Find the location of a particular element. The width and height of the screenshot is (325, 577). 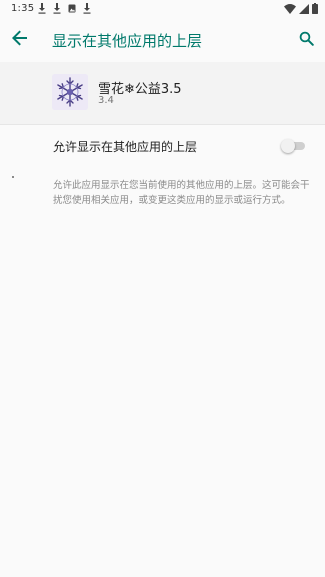

permission-toggle-label: 允许显示在其他应用的上层 is located at coordinates (125, 147).